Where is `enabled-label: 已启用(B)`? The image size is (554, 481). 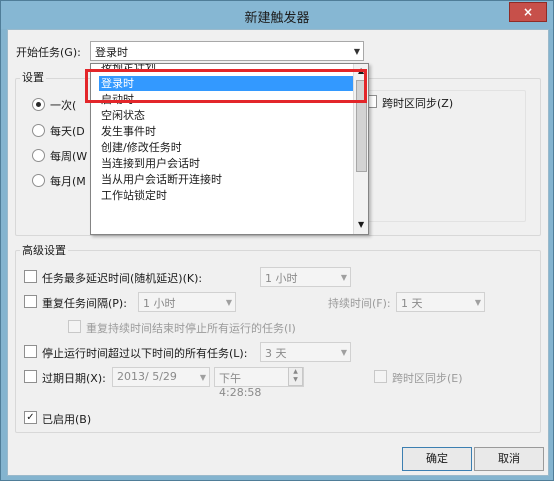
enabled-label: 已启用(B) is located at coordinates (66, 419).